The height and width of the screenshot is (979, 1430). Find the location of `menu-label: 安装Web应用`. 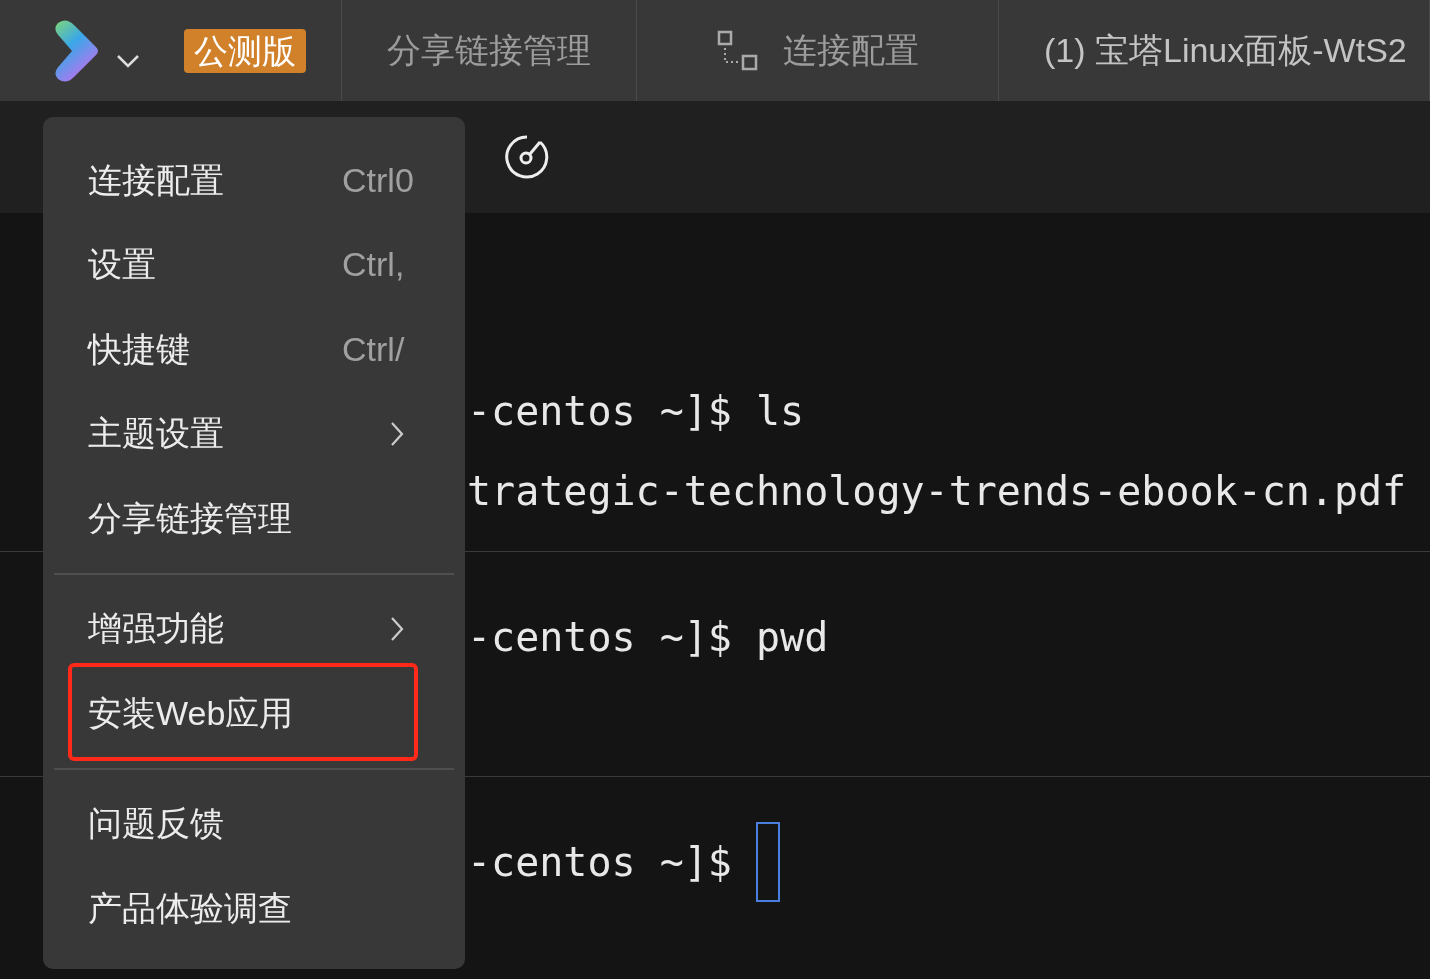

menu-label: 安装Web应用 is located at coordinates (191, 713).